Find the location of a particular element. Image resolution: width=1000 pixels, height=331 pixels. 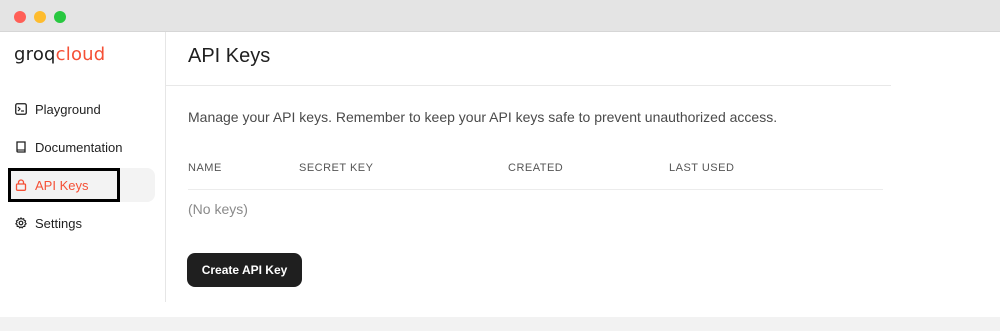

book-icon is located at coordinates (21, 147).